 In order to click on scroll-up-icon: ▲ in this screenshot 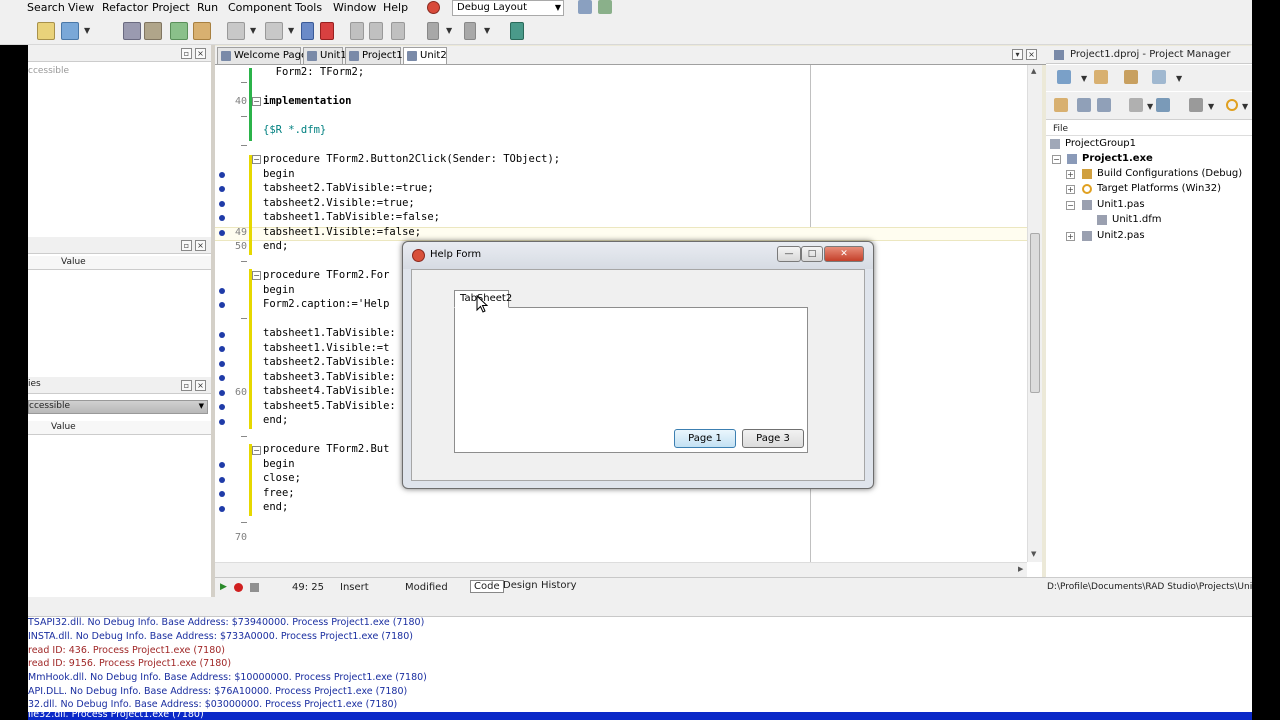, I will do `click(1033, 71)`.